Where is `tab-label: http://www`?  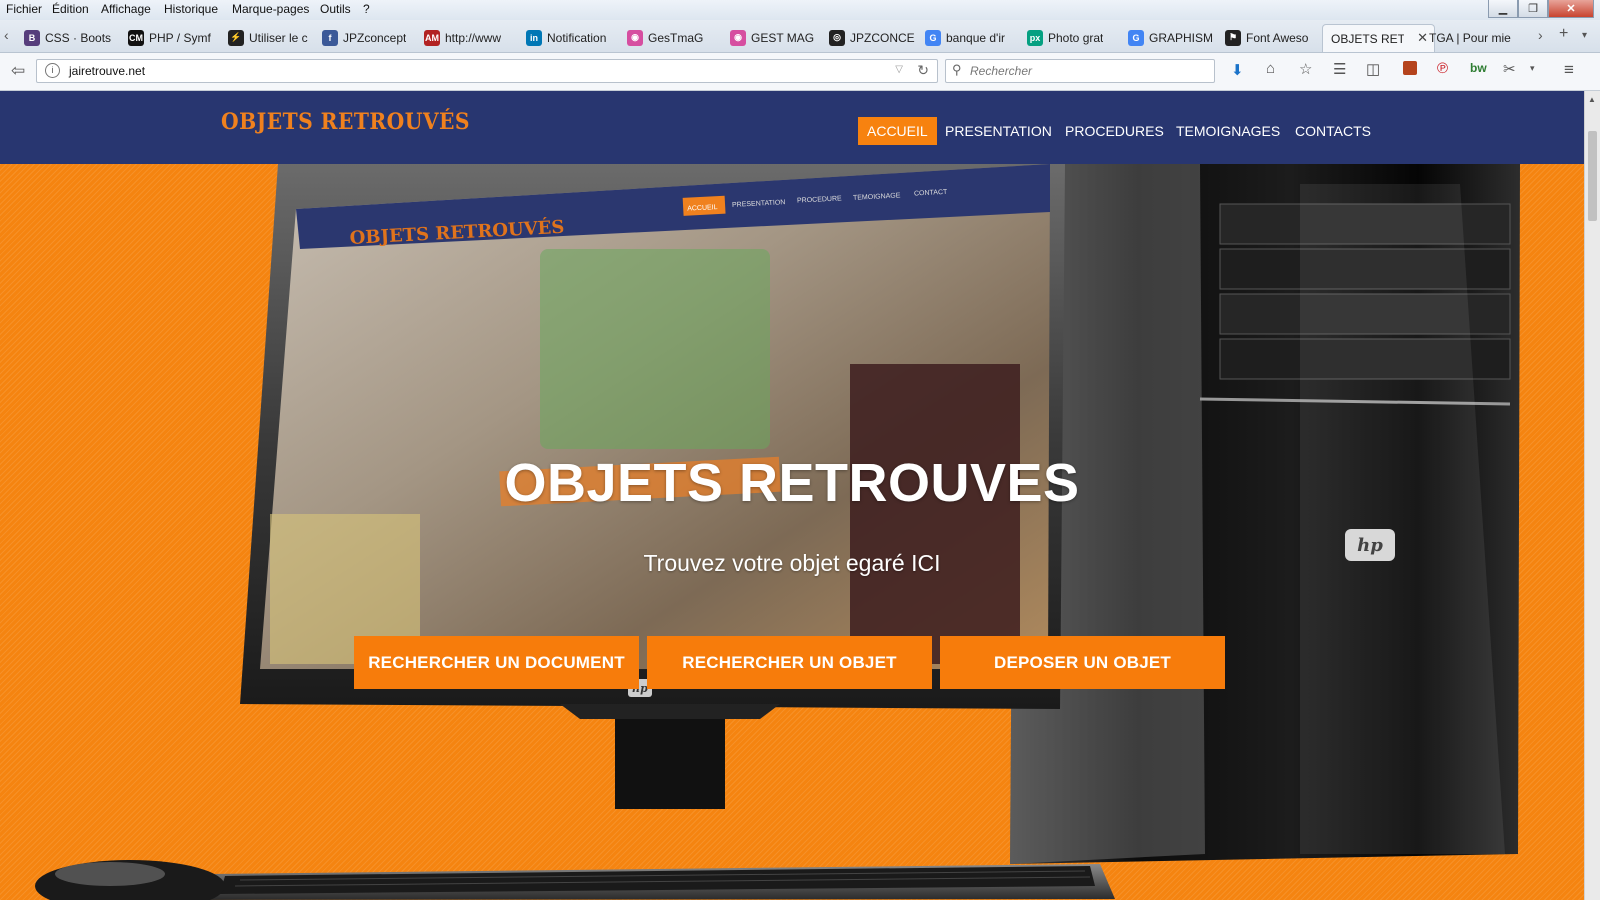 tab-label: http://www is located at coordinates (473, 37).